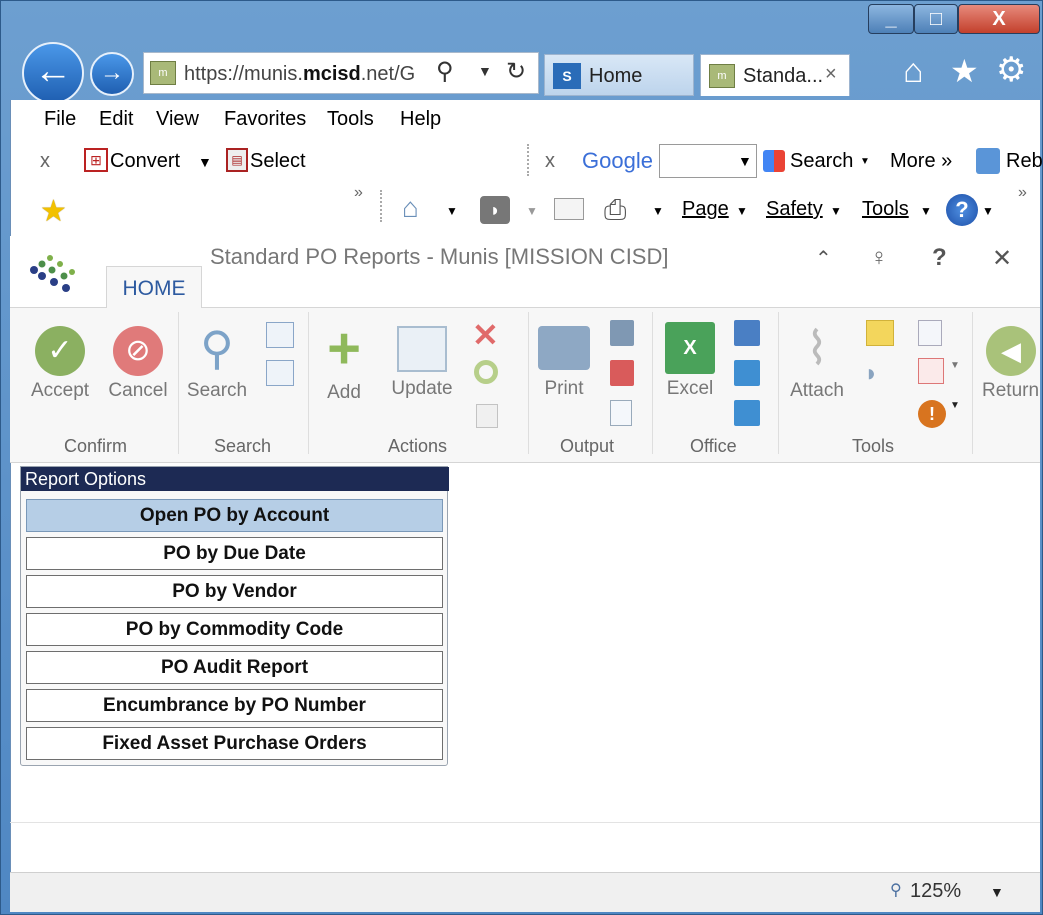 This screenshot has width=1043, height=915. I want to click on refresh-circle-icon, so click(486, 372).